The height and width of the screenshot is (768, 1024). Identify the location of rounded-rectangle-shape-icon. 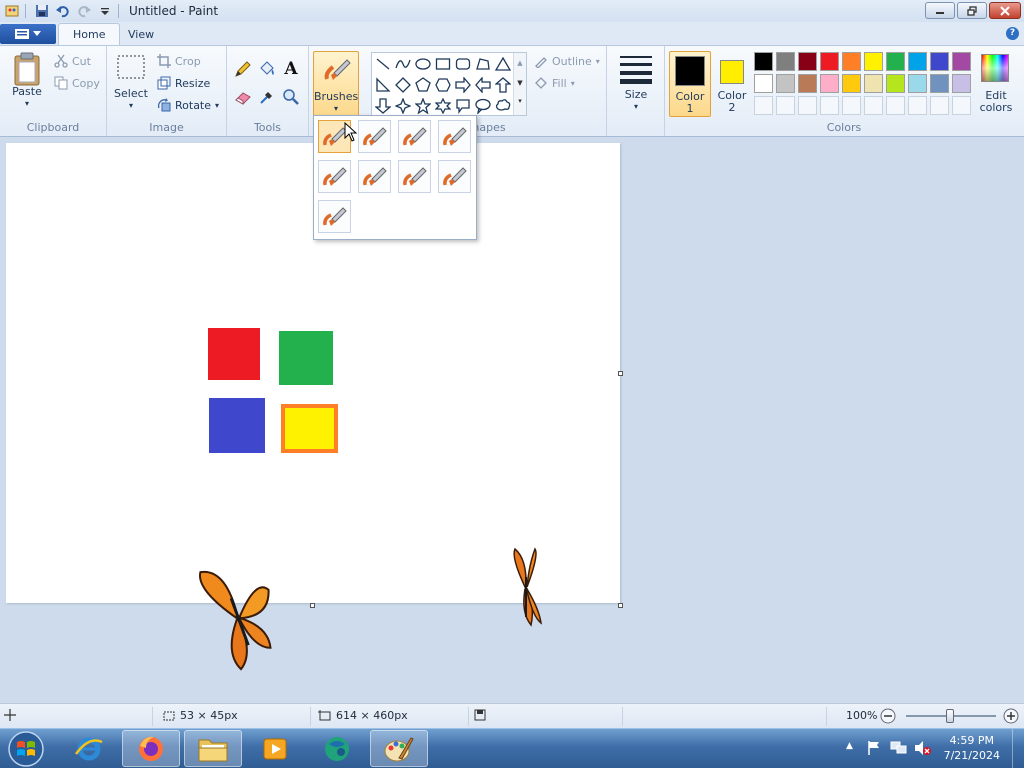
(462, 63).